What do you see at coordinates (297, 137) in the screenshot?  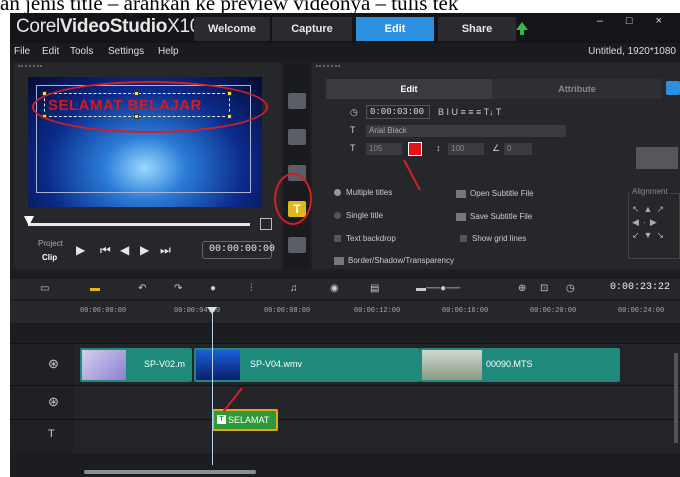 I see `instant-project-icon` at bounding box center [297, 137].